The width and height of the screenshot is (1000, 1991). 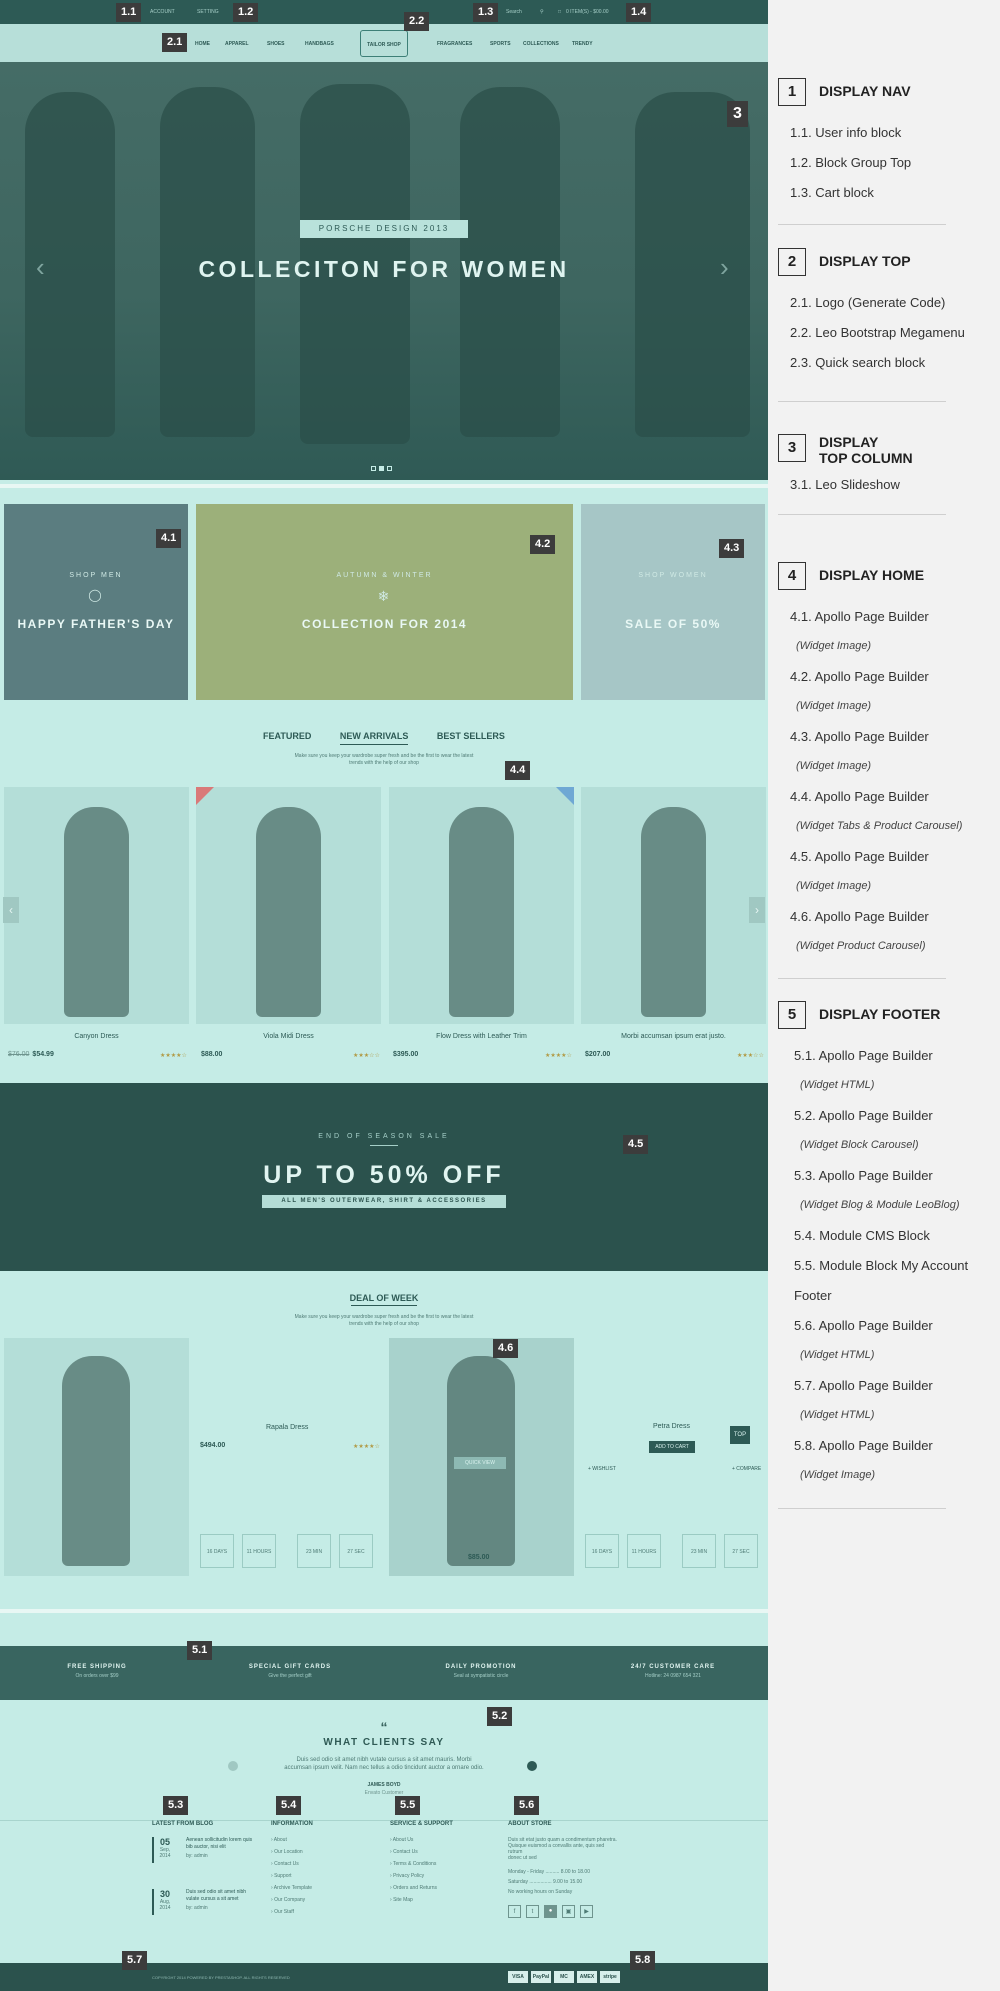 What do you see at coordinates (206, 1847) in the screenshot?
I see `blog-title: bib auctor, nisi elit` at bounding box center [206, 1847].